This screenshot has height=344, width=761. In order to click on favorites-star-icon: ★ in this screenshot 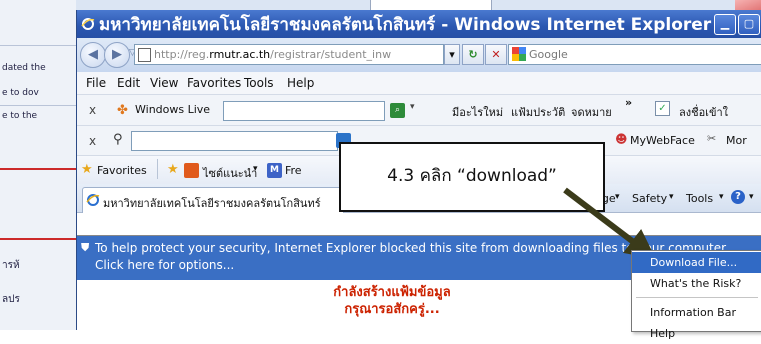, I will do `click(87, 169)`.